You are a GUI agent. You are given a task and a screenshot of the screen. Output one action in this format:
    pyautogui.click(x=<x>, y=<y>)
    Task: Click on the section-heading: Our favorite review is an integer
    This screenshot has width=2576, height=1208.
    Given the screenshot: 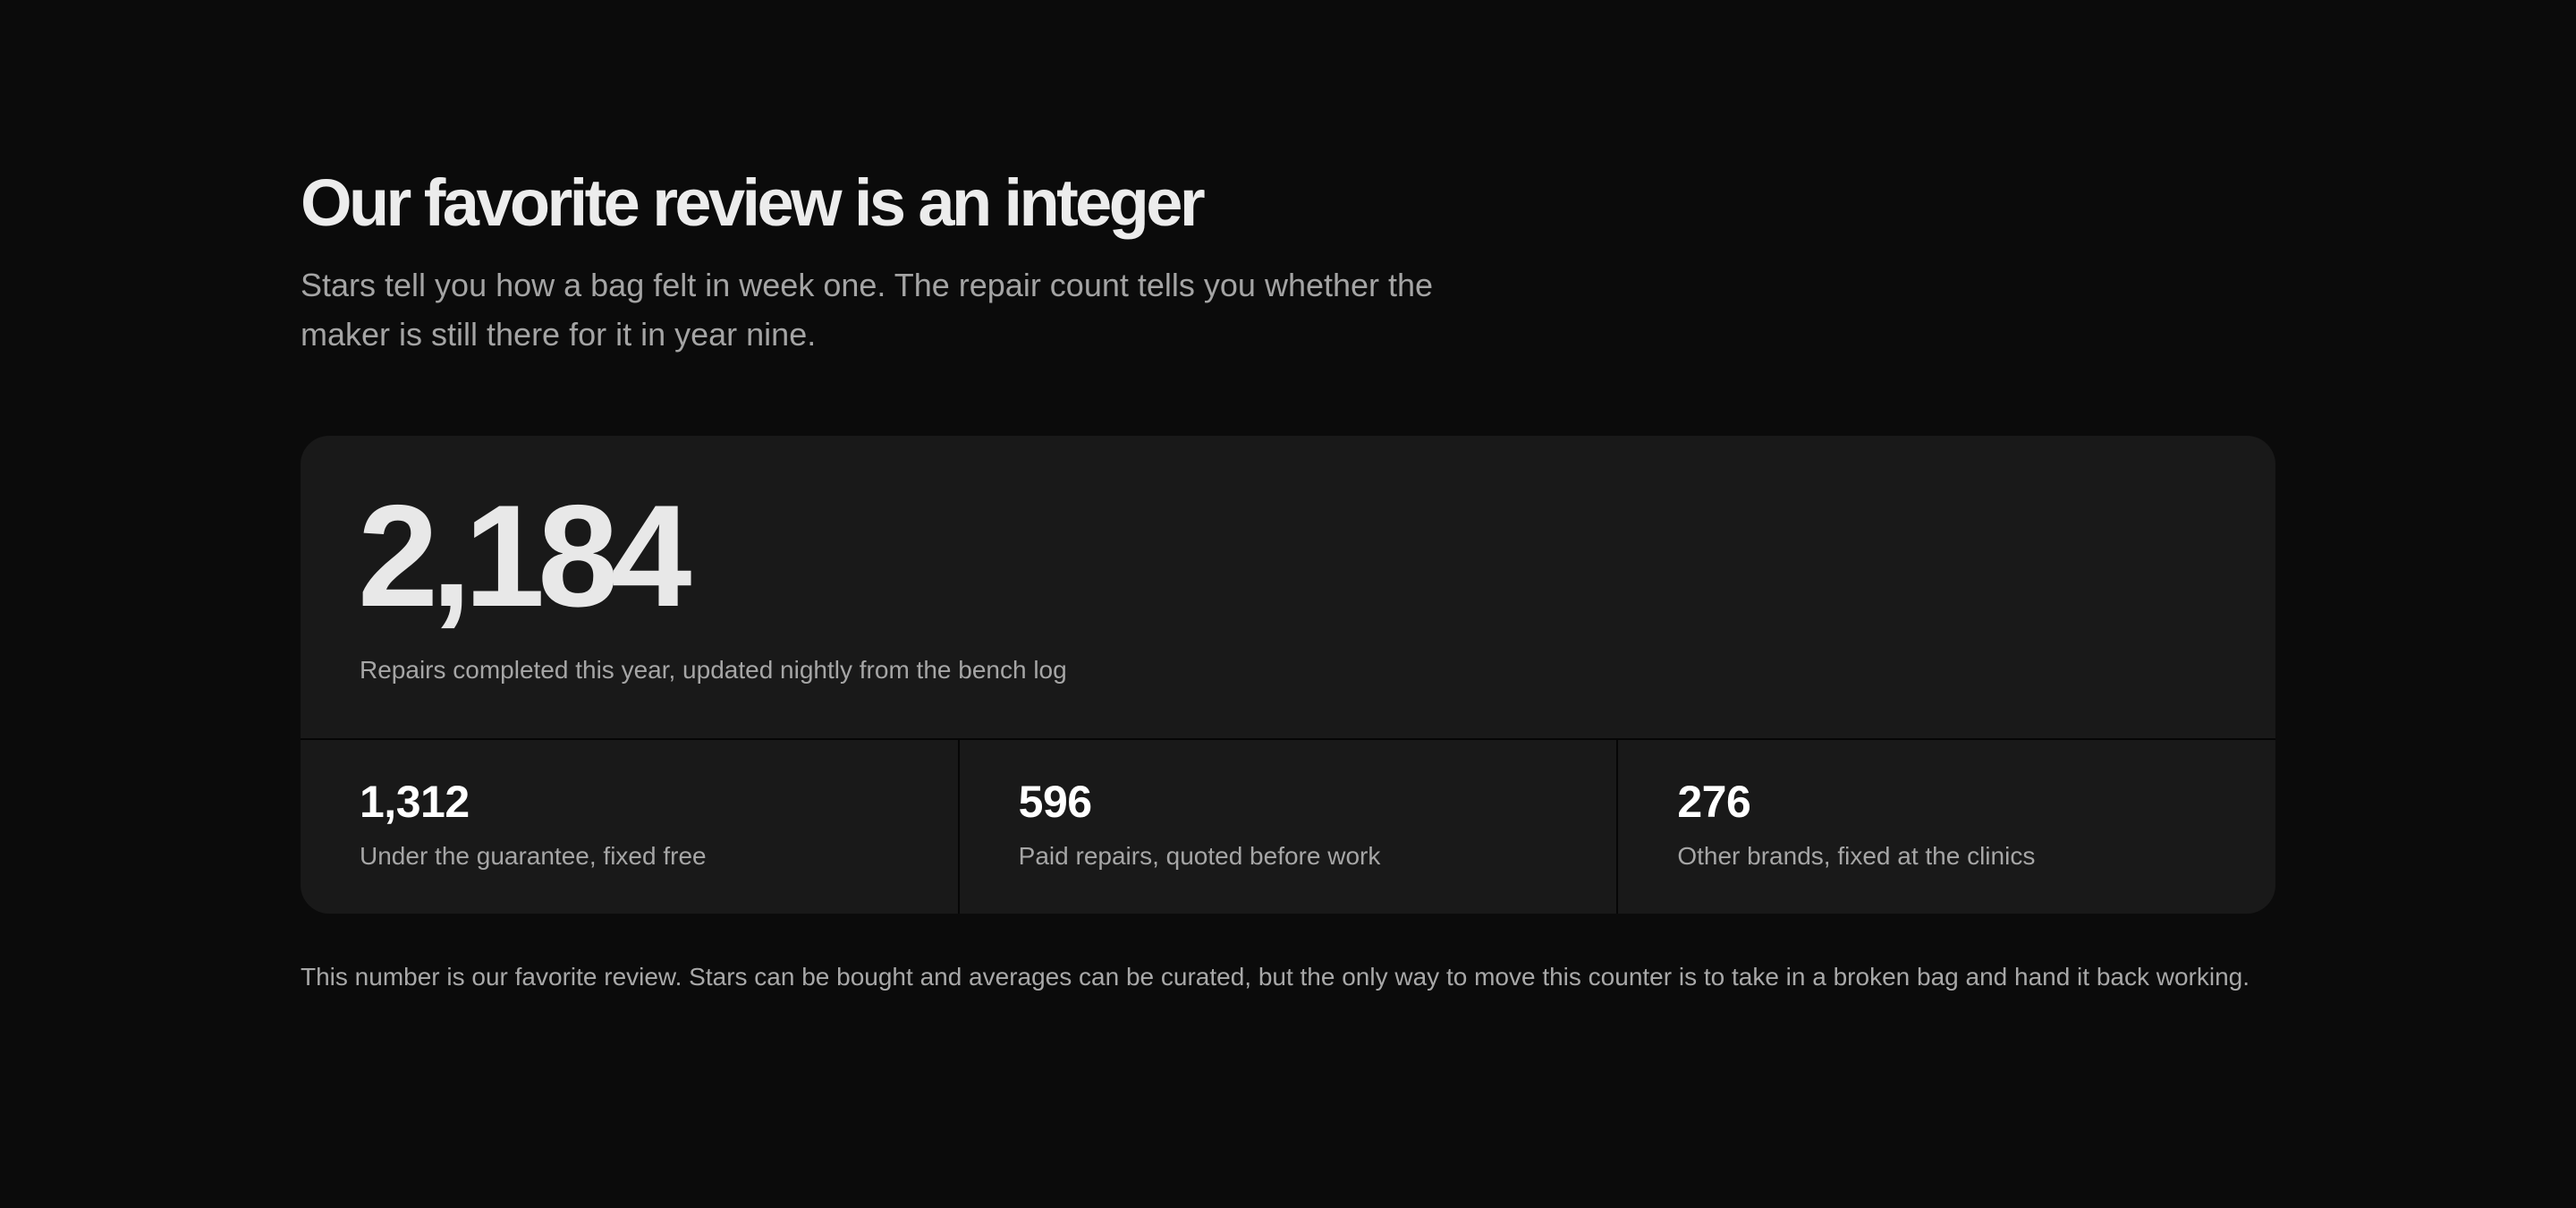 What is the action you would take?
    pyautogui.click(x=753, y=203)
    